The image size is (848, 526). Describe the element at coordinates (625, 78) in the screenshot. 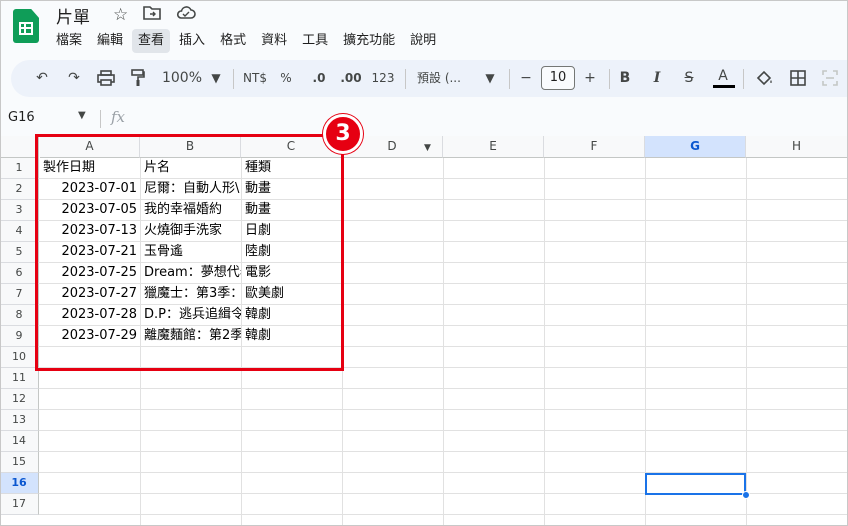

I see `bold-button: B` at that location.